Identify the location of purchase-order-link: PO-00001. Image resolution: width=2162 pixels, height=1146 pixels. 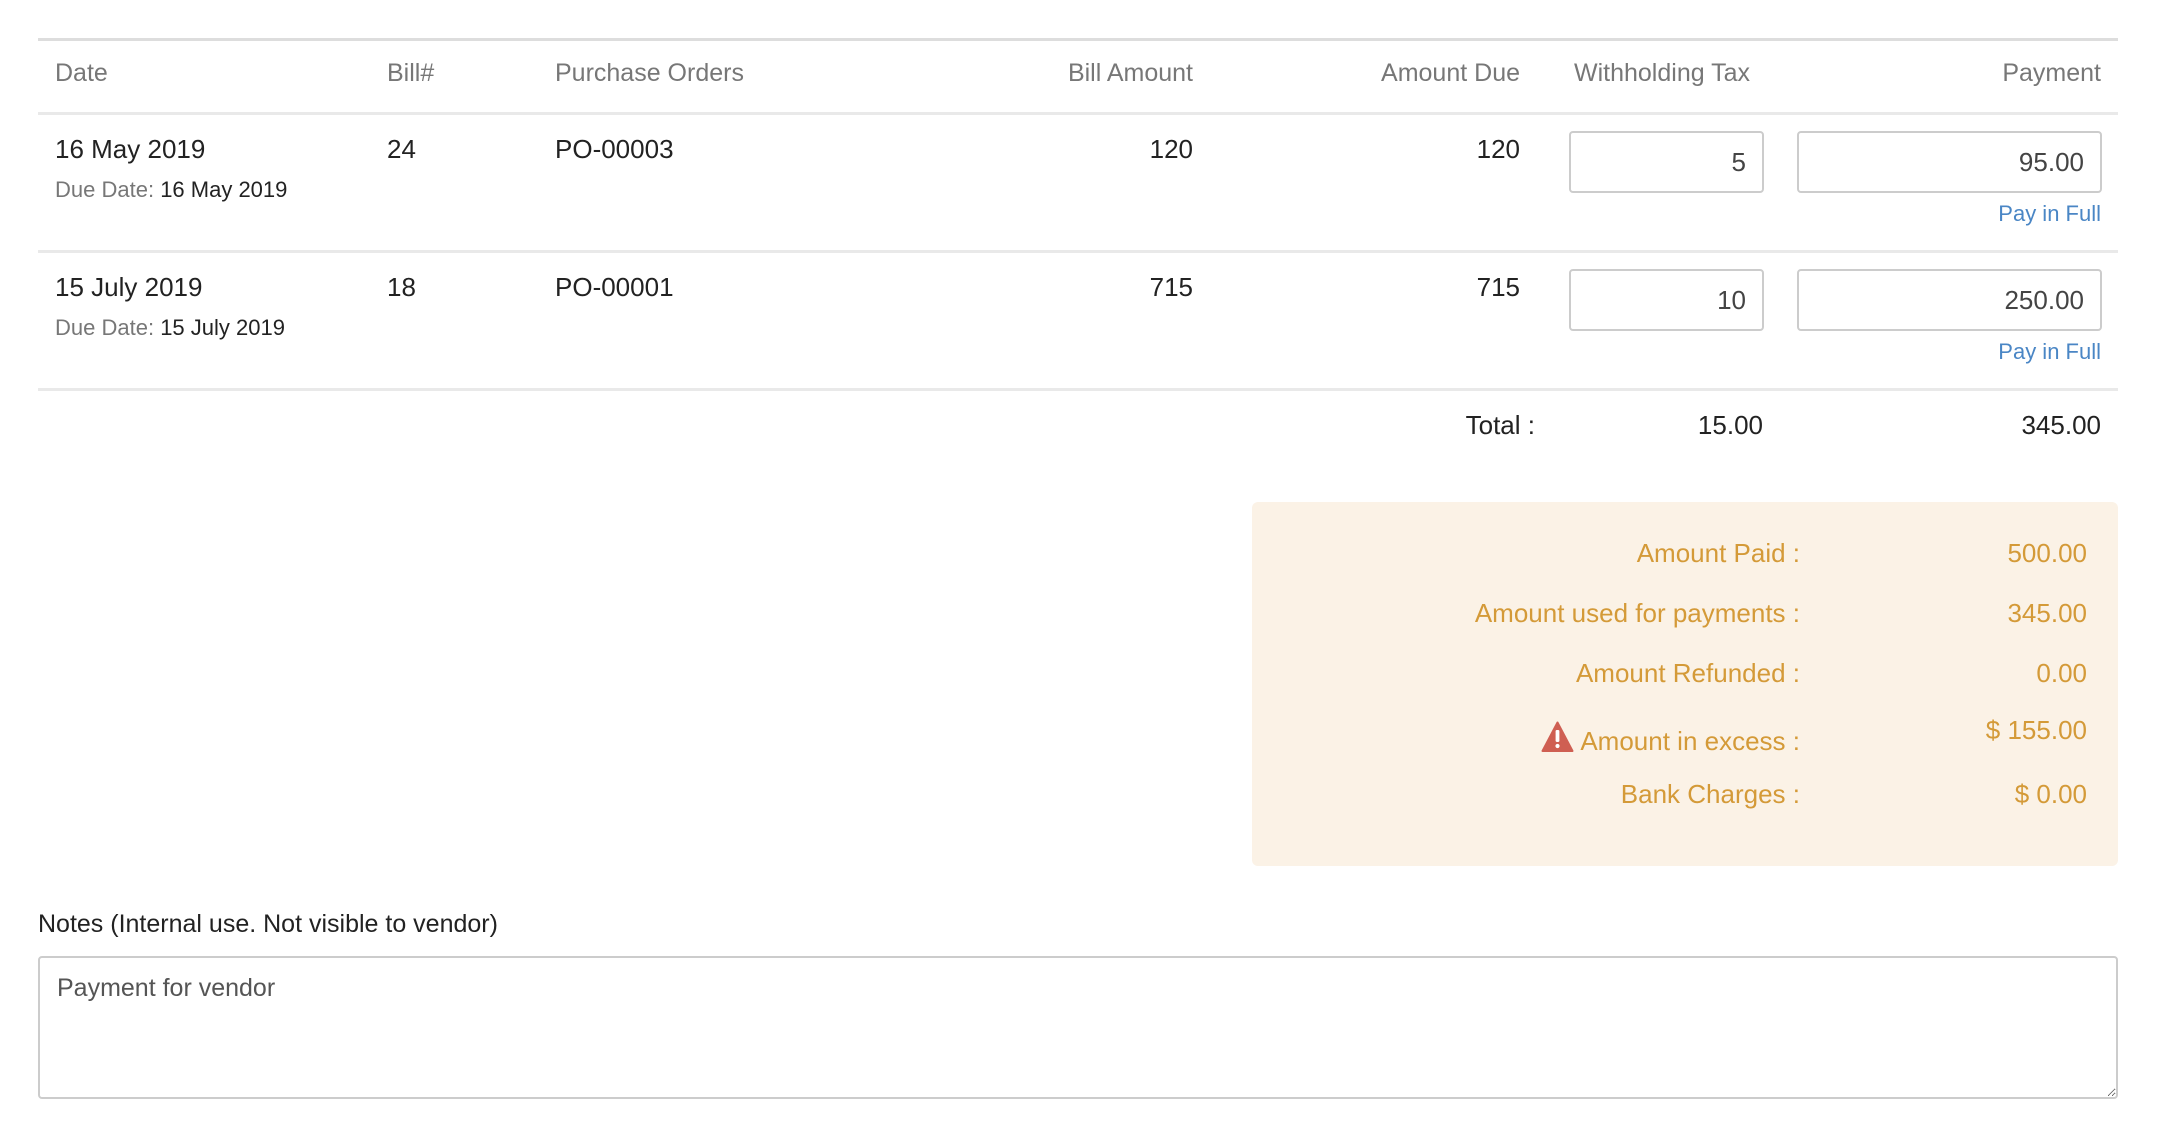
(614, 287).